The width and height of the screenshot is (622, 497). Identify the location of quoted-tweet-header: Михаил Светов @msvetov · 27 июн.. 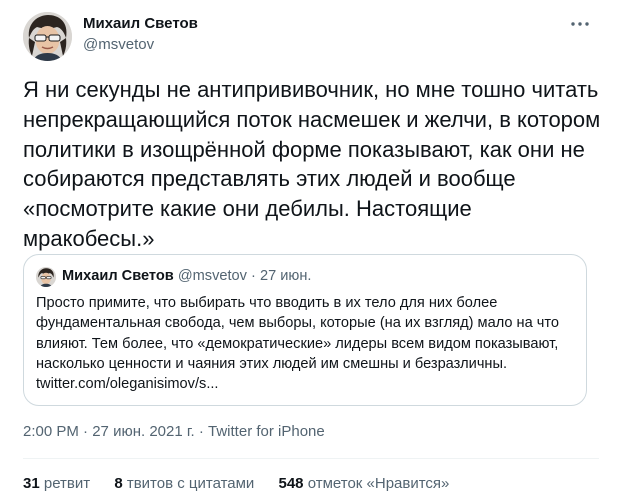
(186, 276).